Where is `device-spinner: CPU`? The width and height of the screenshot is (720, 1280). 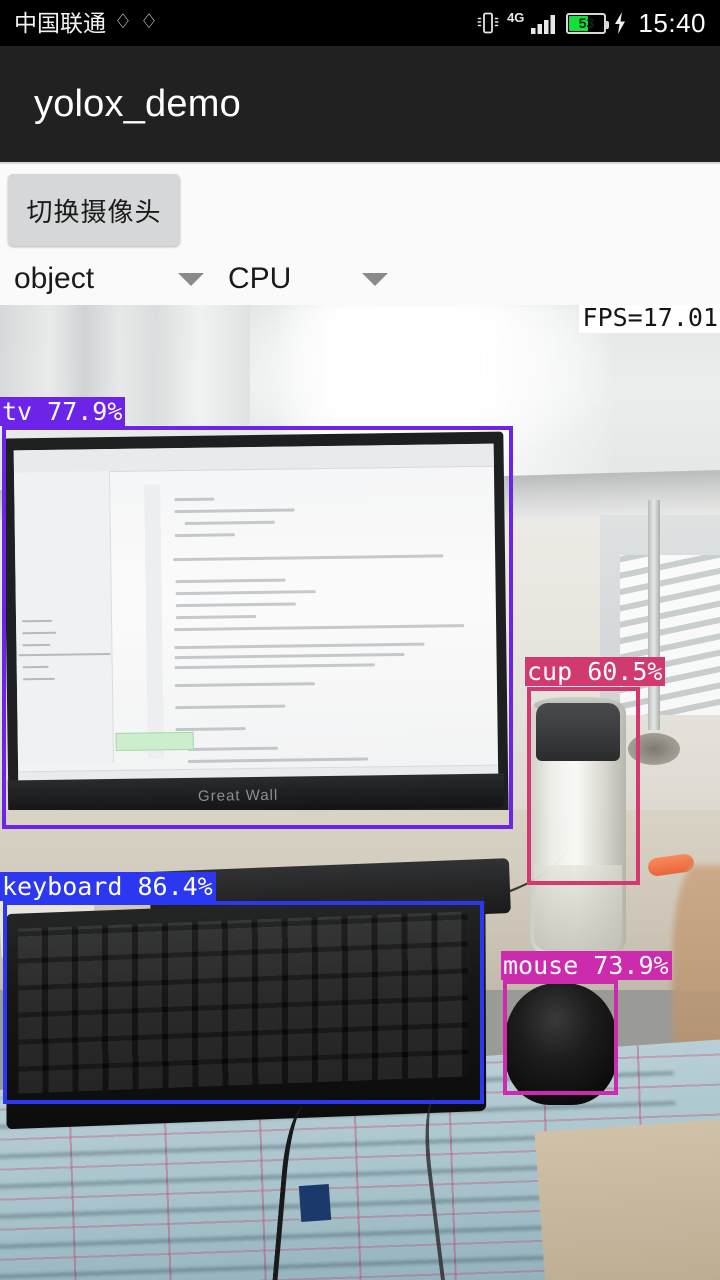
device-spinner: CPU is located at coordinates (308, 279).